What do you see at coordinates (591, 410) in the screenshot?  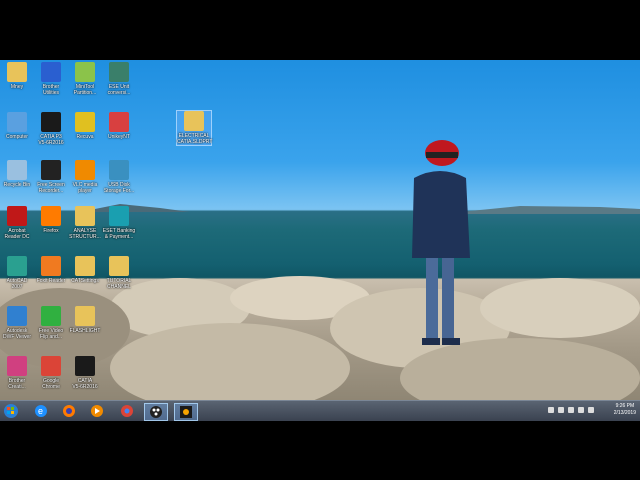 I see `signal-icon` at bounding box center [591, 410].